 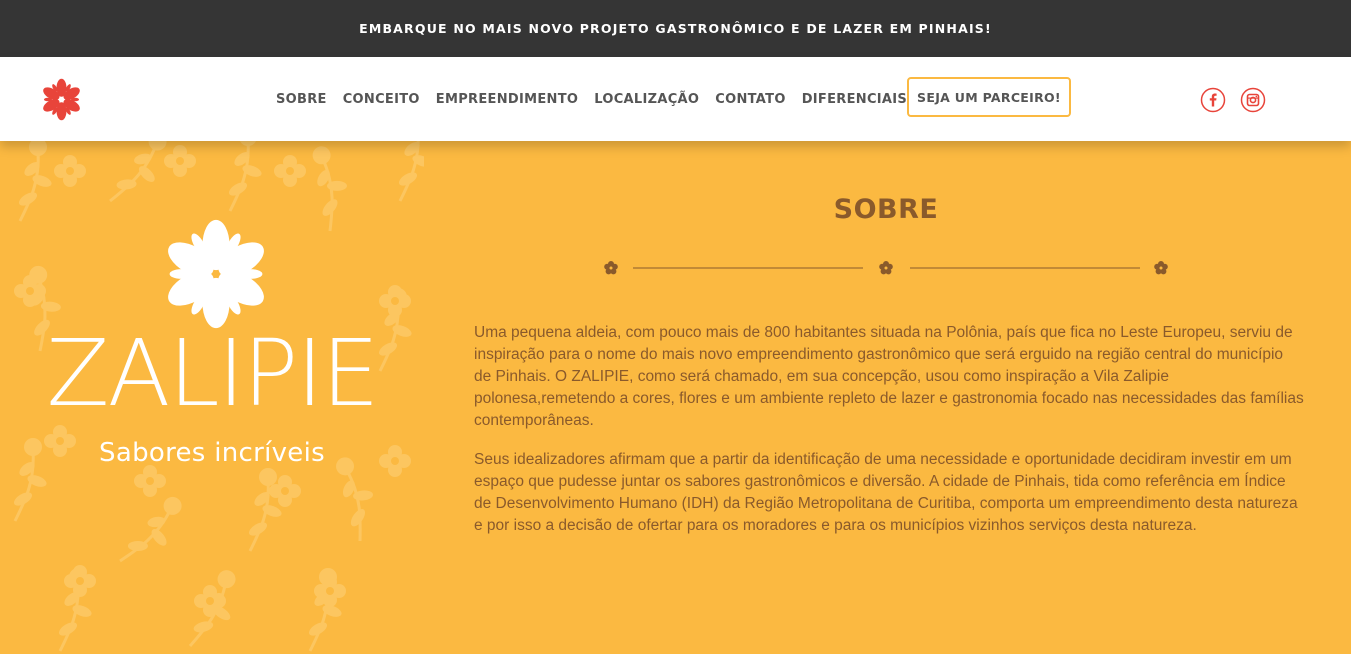 I want to click on nav-link-contato: CONTATO, so click(x=750, y=99).